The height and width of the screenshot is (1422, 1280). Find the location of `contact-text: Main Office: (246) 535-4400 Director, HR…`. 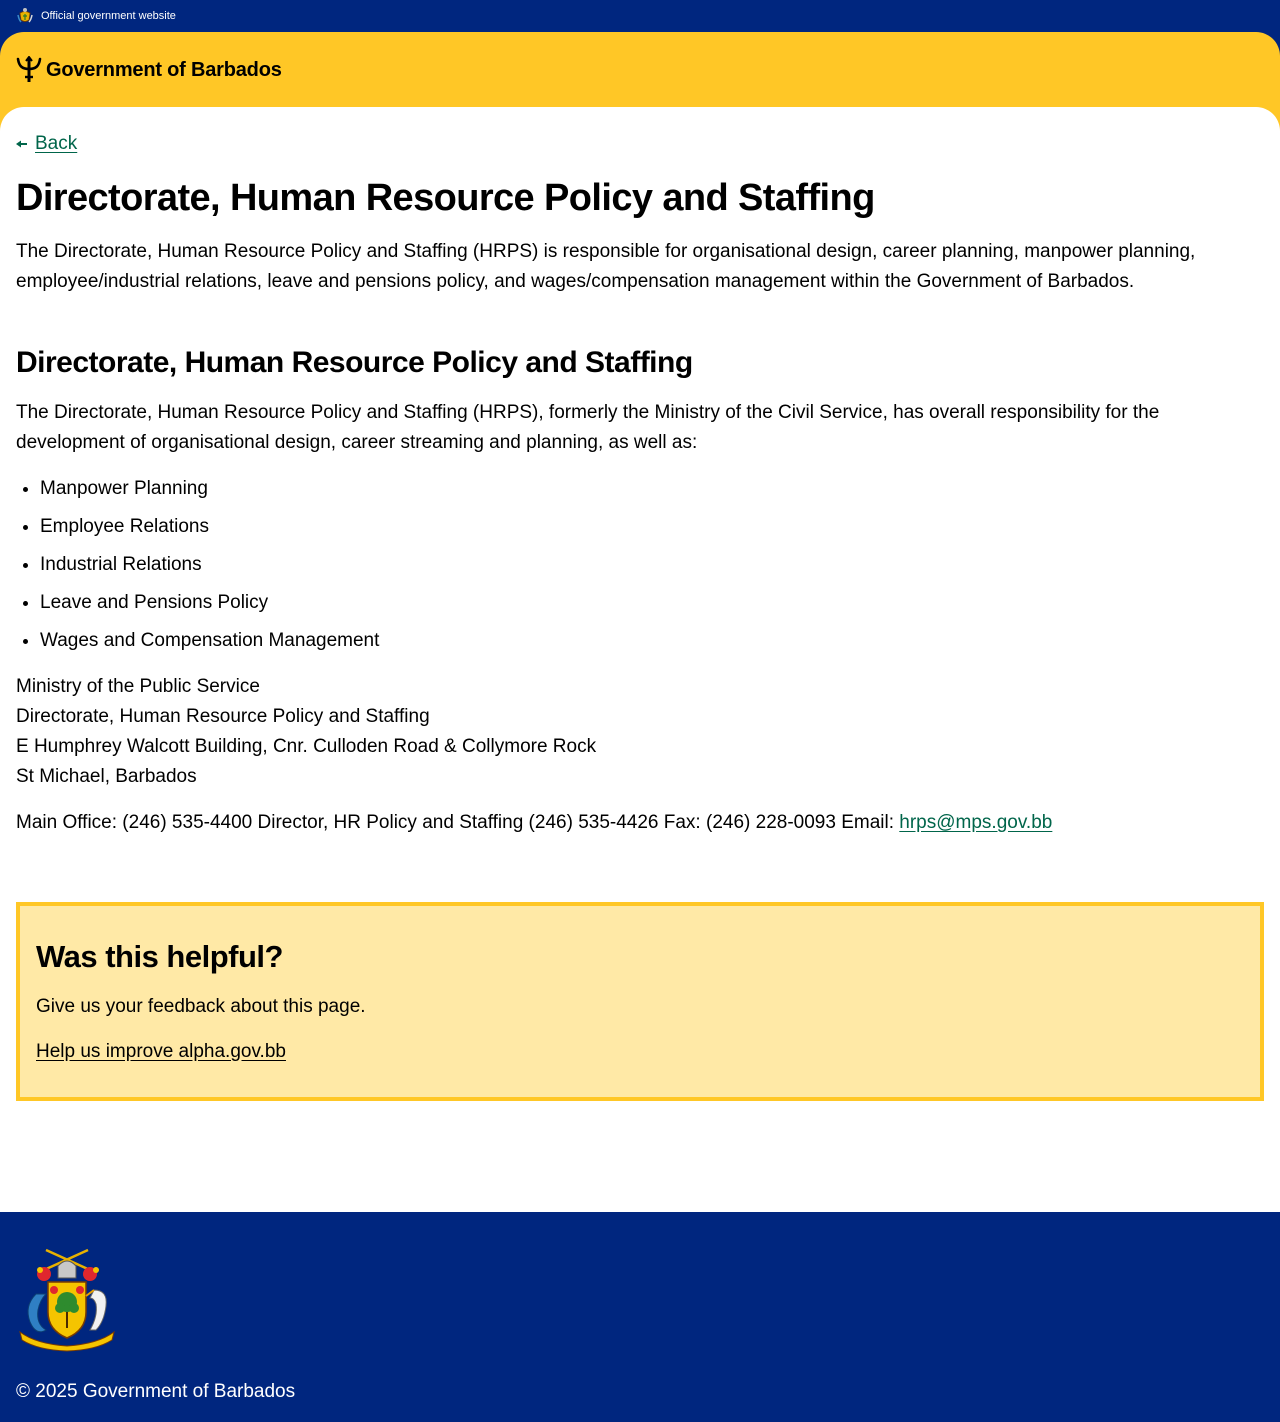

contact-text: Main Office: (246) 535-4400 Director, HR… is located at coordinates (458, 822).